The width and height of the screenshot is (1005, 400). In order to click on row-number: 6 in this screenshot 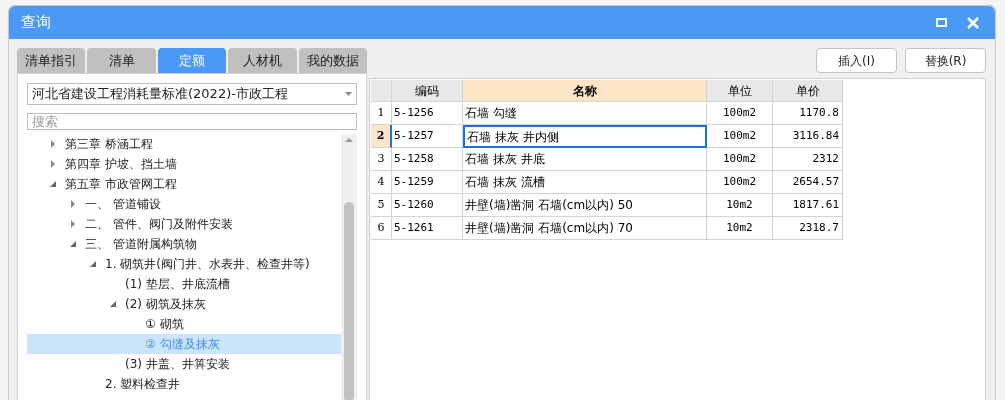, I will do `click(381, 228)`.